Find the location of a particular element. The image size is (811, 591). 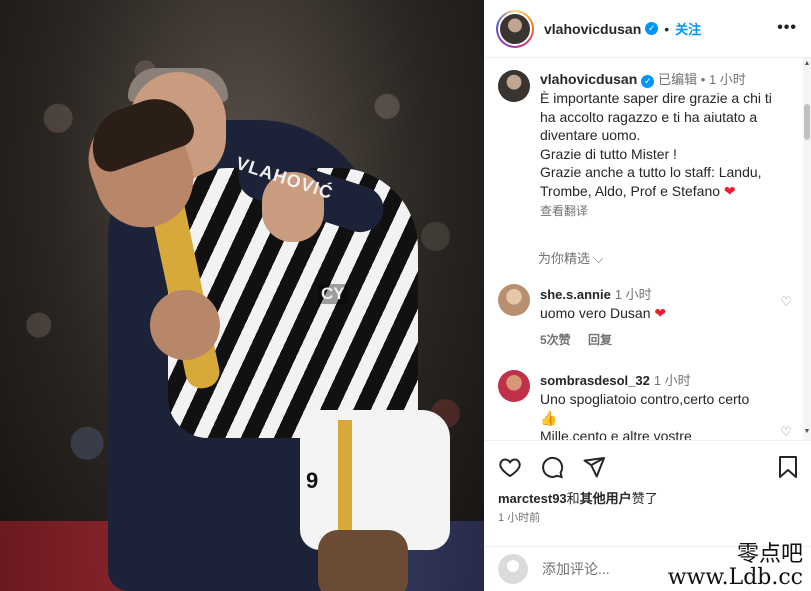

comment-text: uomo vero Dusan ❤ is located at coordinates (655, 313).